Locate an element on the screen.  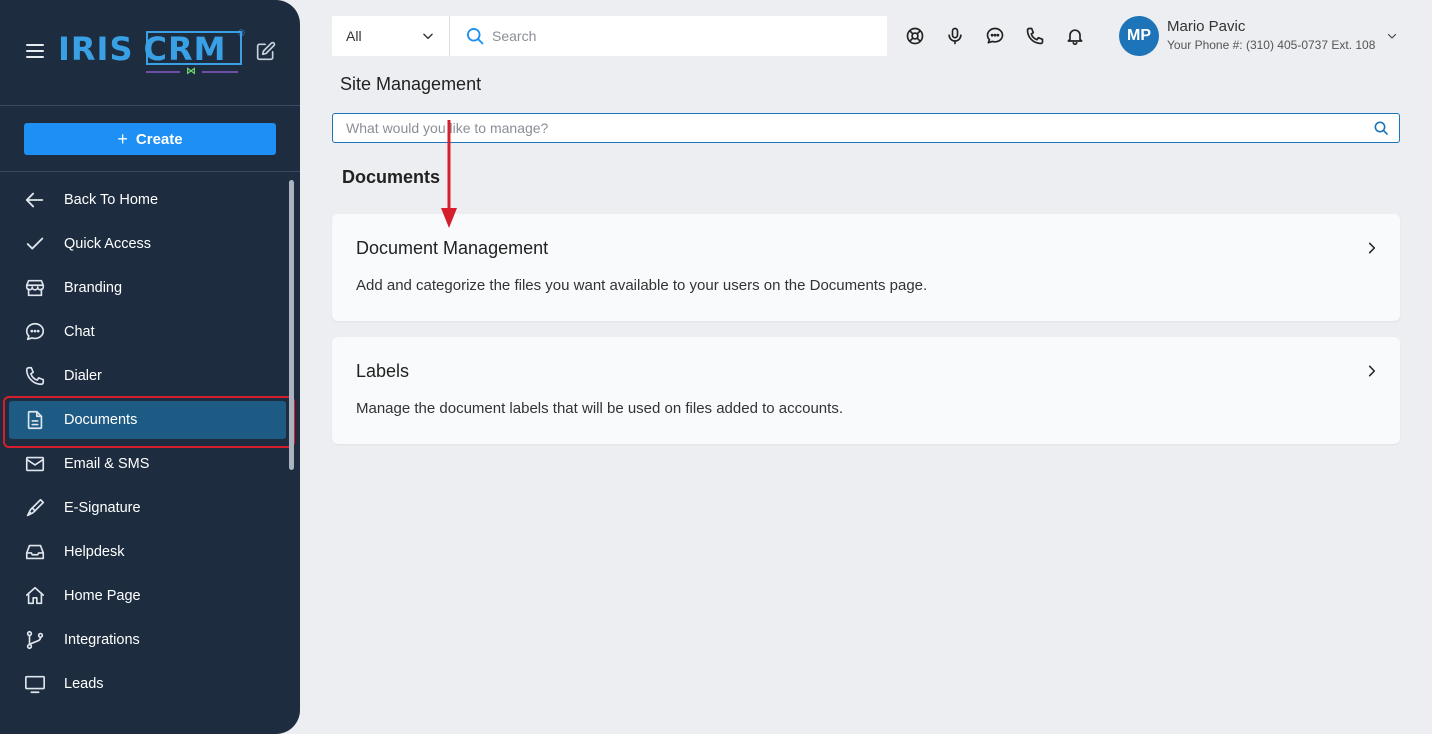
arrow-left-icon is located at coordinates (34, 200).